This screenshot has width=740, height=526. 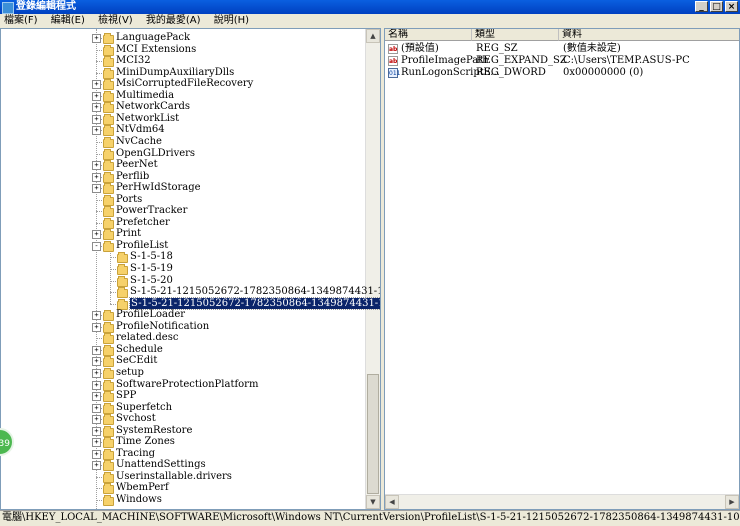 What do you see at coordinates (161, 464) in the screenshot?
I see `tree-item-label: UnattendSettings` at bounding box center [161, 464].